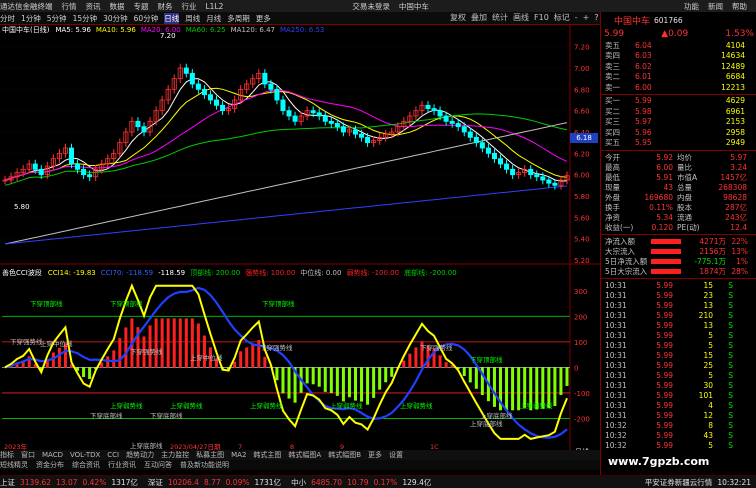 The height and width of the screenshot is (488, 756). What do you see at coordinates (678, 56) in the screenshot?
I see `order-row: 卖四 6.03 14634` at bounding box center [678, 56].